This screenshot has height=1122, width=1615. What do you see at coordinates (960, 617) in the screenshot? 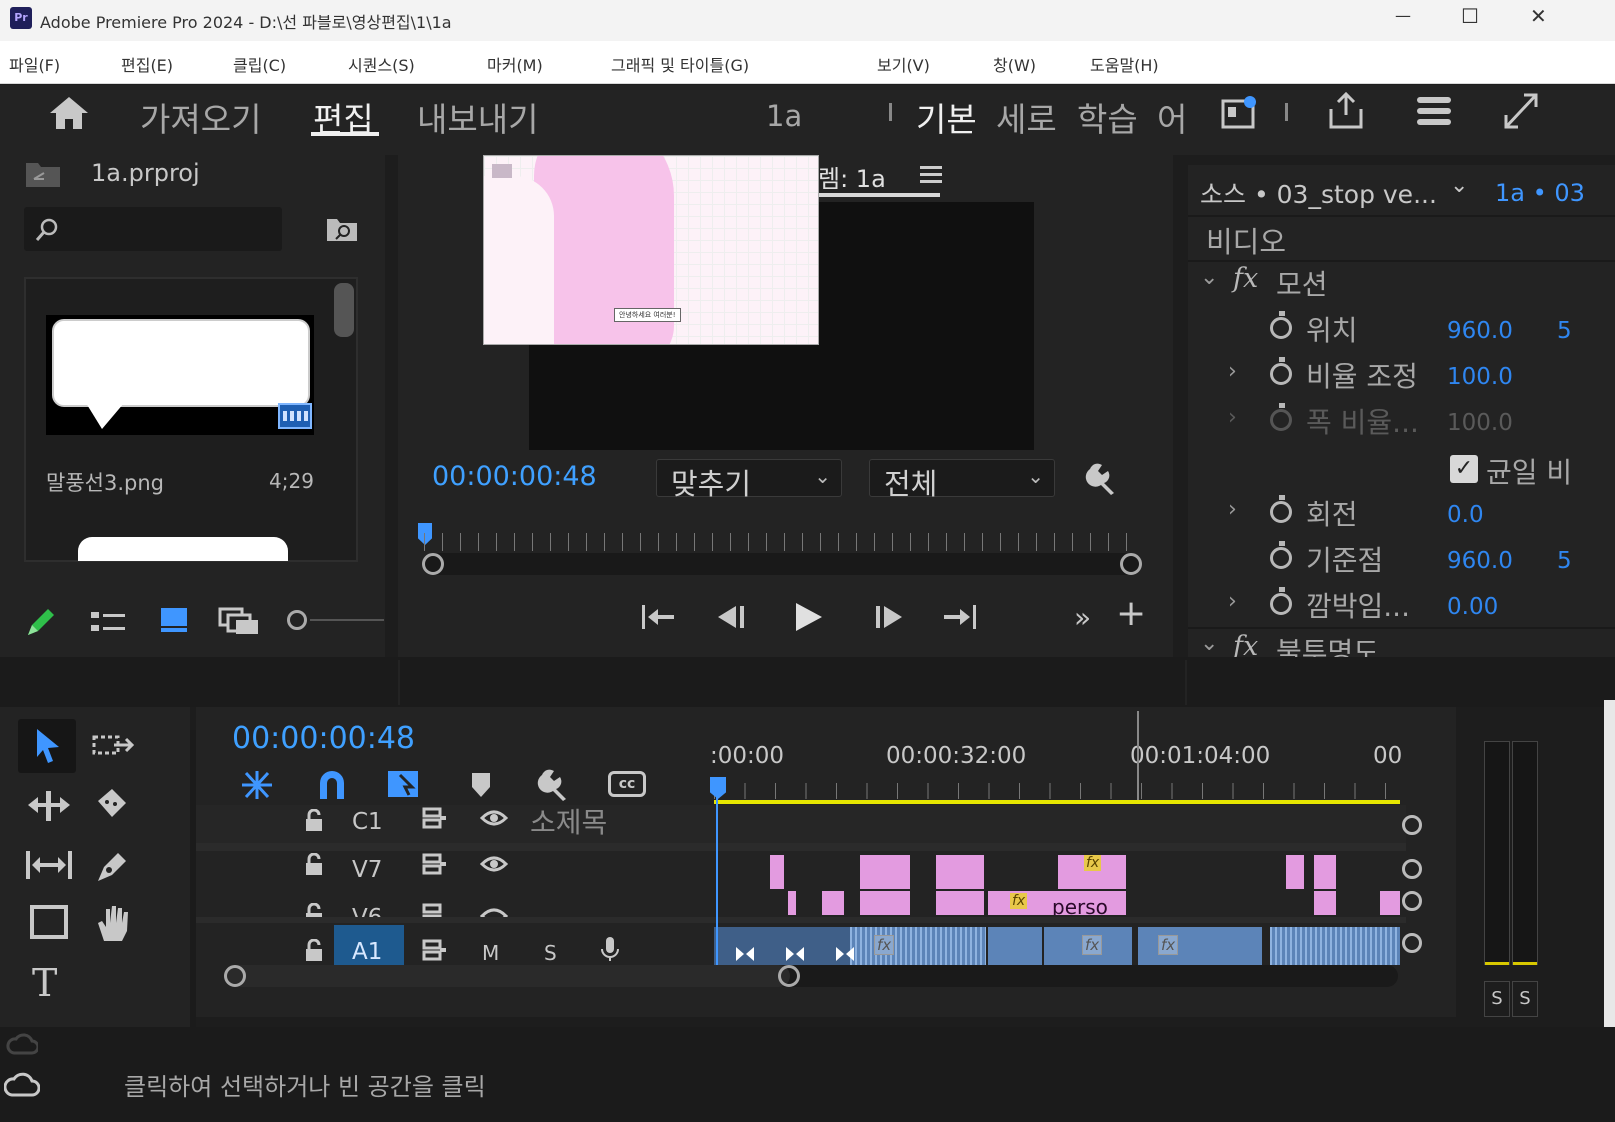
I see `go-to-out-icon` at bounding box center [960, 617].